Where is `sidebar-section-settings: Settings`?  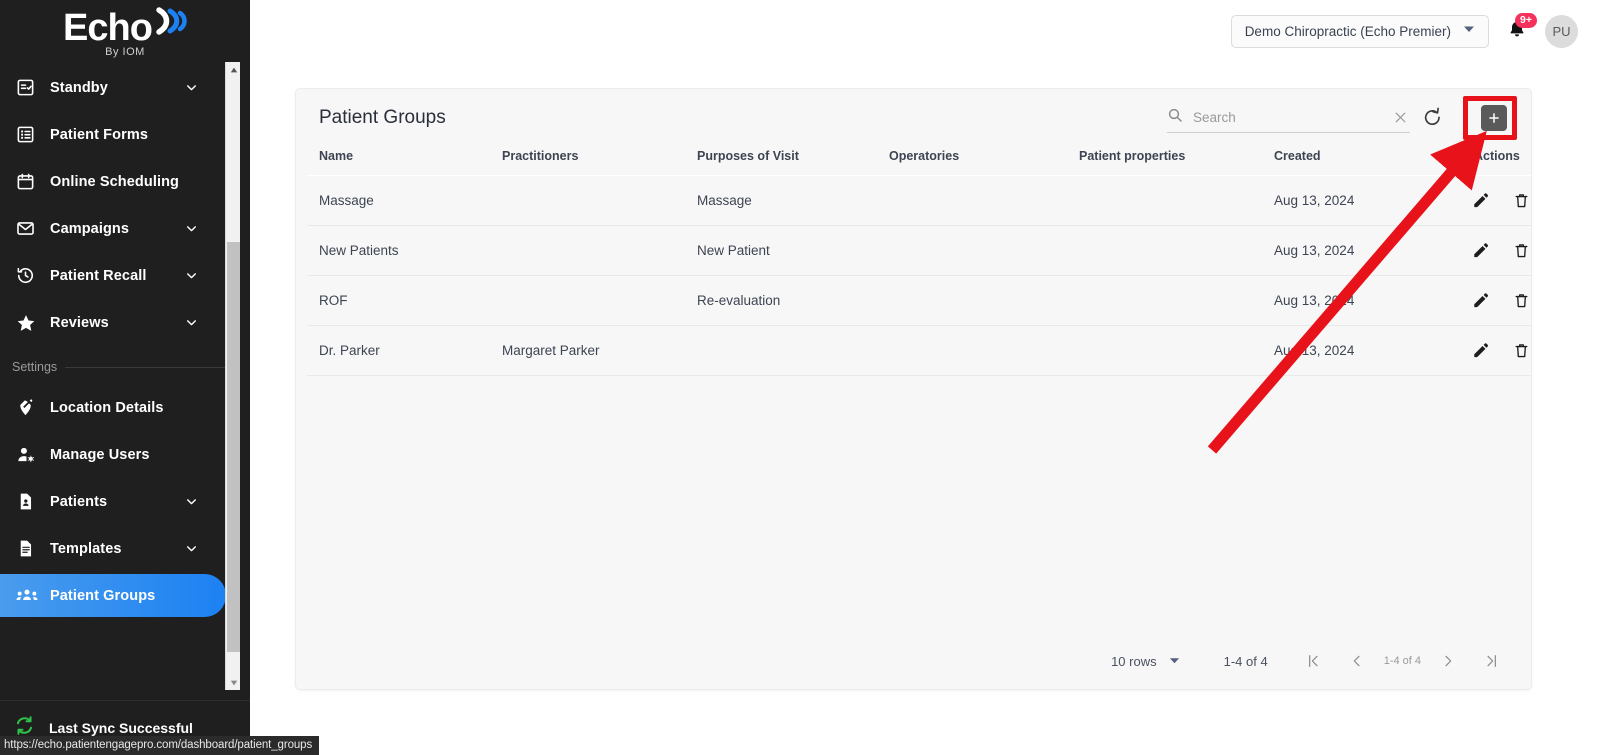 sidebar-section-settings: Settings is located at coordinates (119, 367).